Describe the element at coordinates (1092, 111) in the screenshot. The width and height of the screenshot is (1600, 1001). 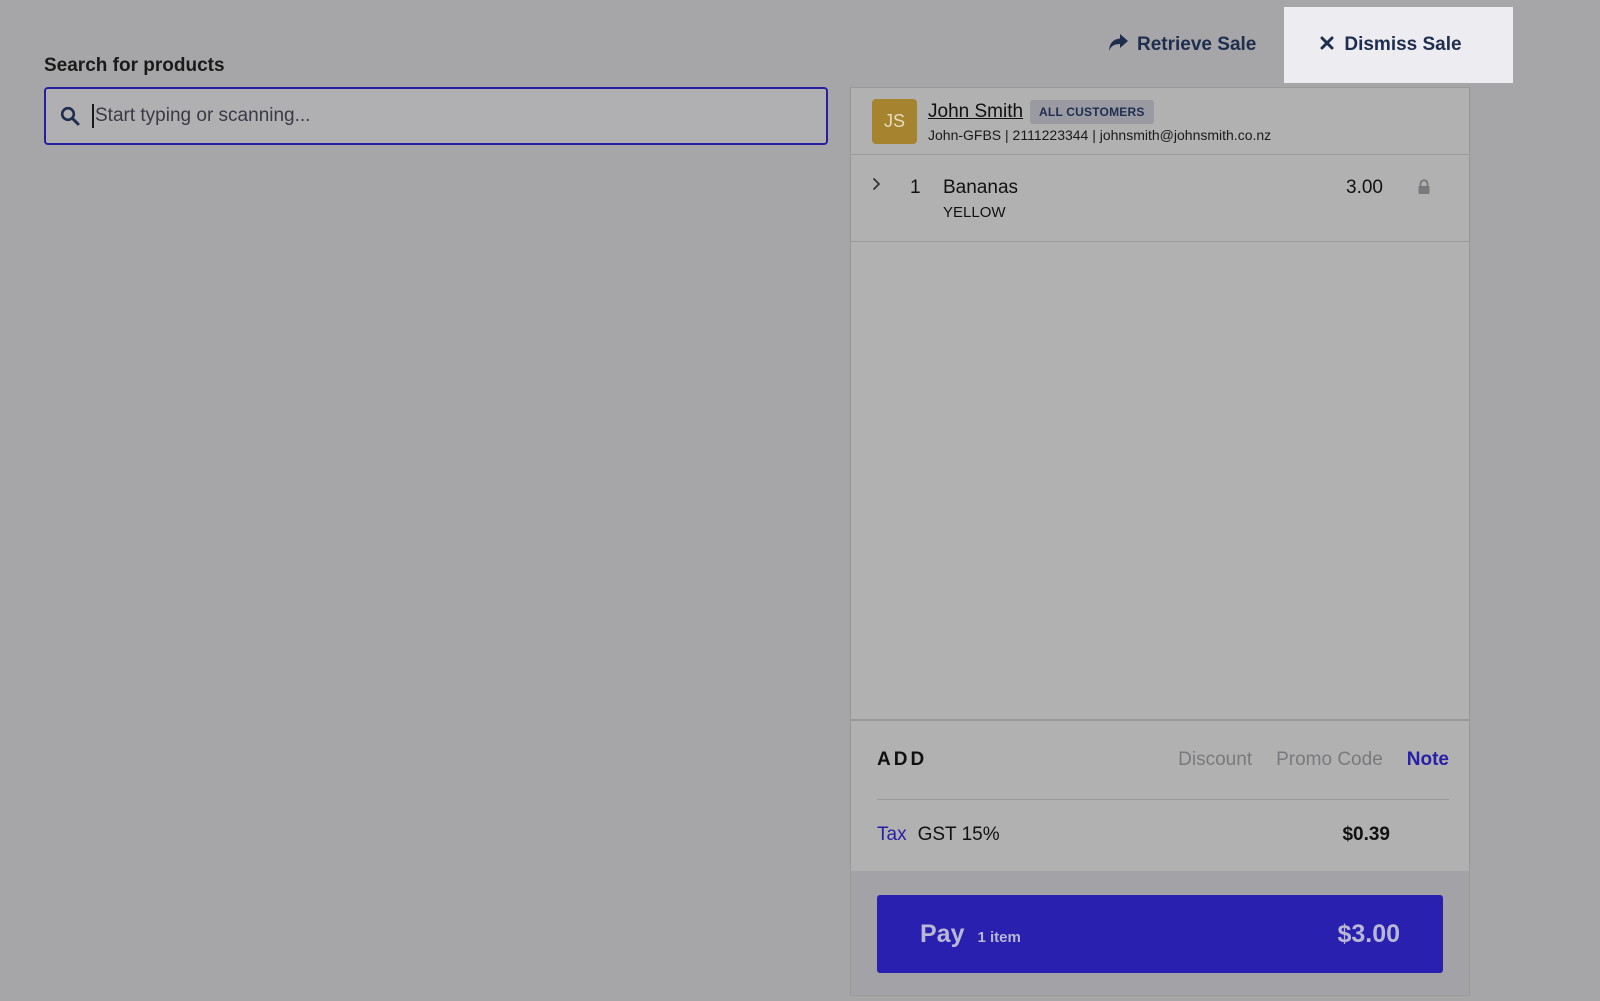
I see `customer-group-badge: ALL CUSTOMERS` at that location.